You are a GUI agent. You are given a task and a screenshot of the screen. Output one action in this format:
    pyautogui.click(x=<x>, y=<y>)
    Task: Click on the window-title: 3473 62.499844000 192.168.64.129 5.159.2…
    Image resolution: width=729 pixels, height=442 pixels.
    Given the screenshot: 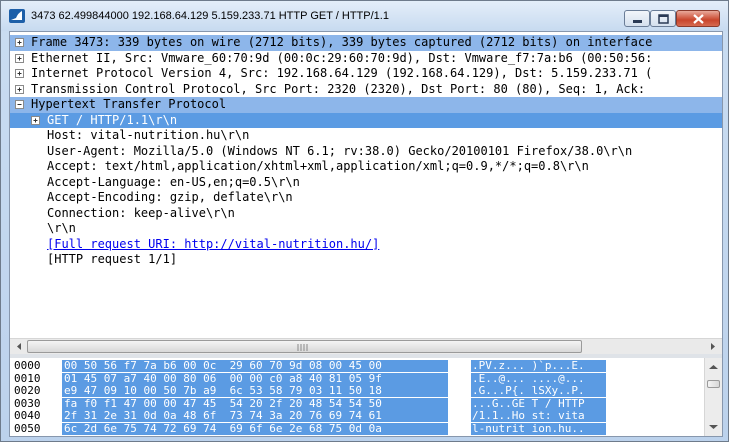 What is the action you would take?
    pyautogui.click(x=210, y=16)
    